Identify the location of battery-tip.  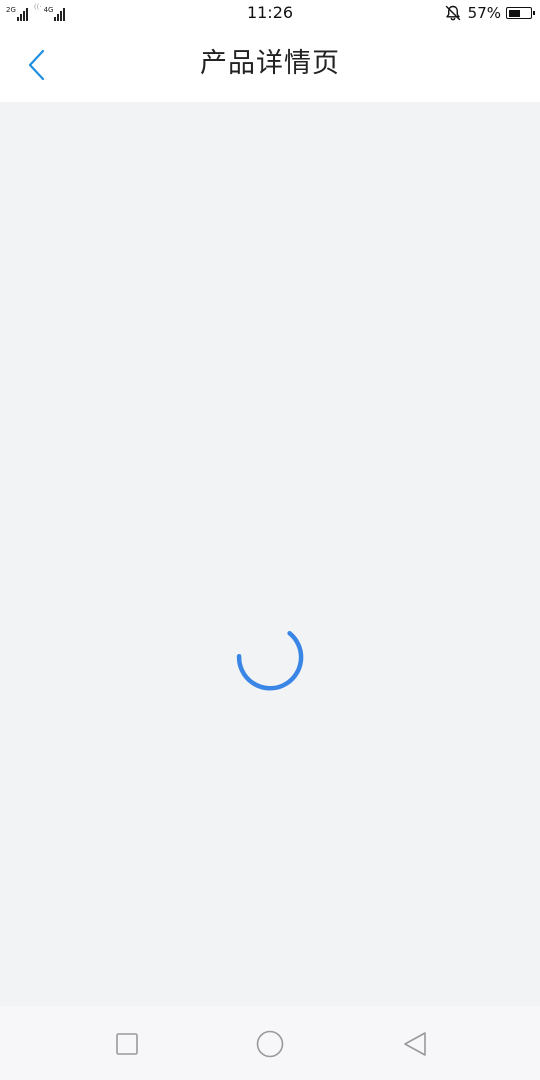
(534, 13).